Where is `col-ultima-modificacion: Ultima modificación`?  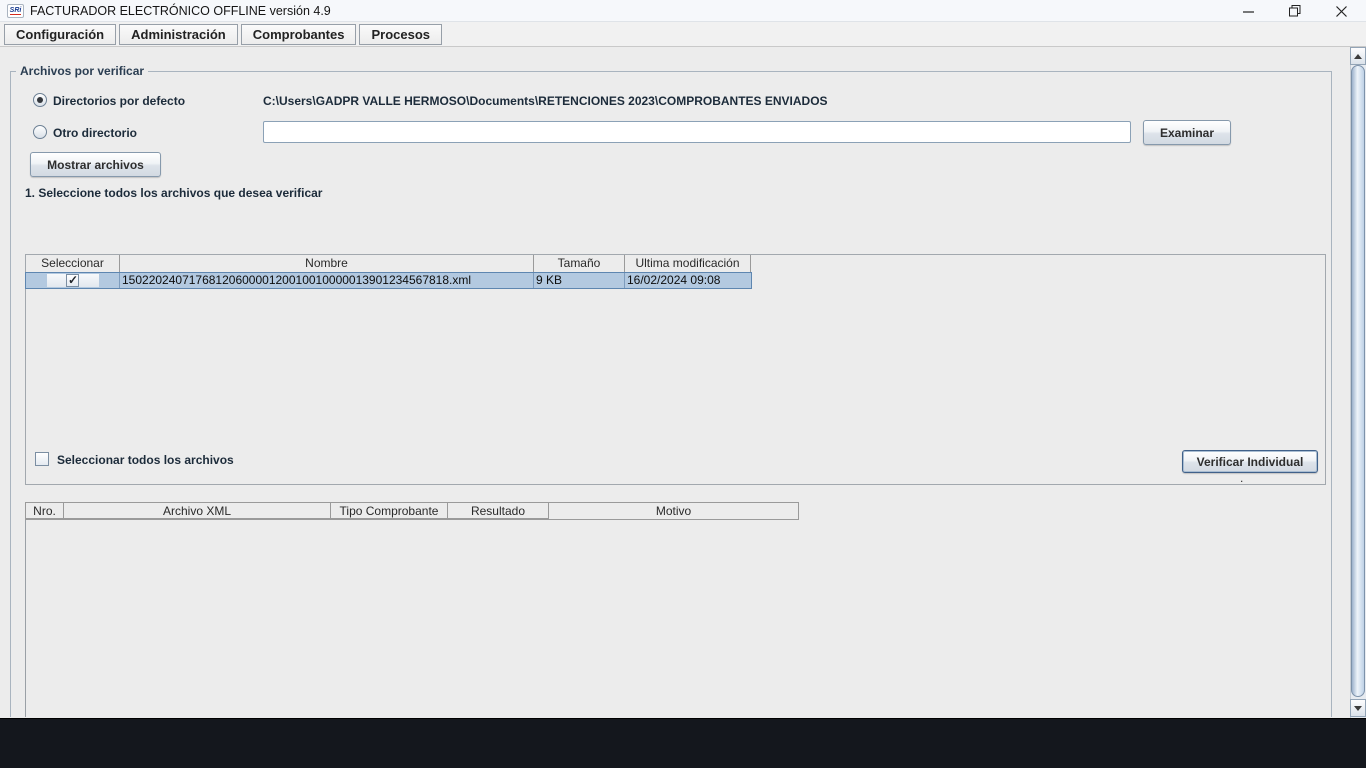
col-ultima-modificacion: Ultima modificación is located at coordinates (688, 264).